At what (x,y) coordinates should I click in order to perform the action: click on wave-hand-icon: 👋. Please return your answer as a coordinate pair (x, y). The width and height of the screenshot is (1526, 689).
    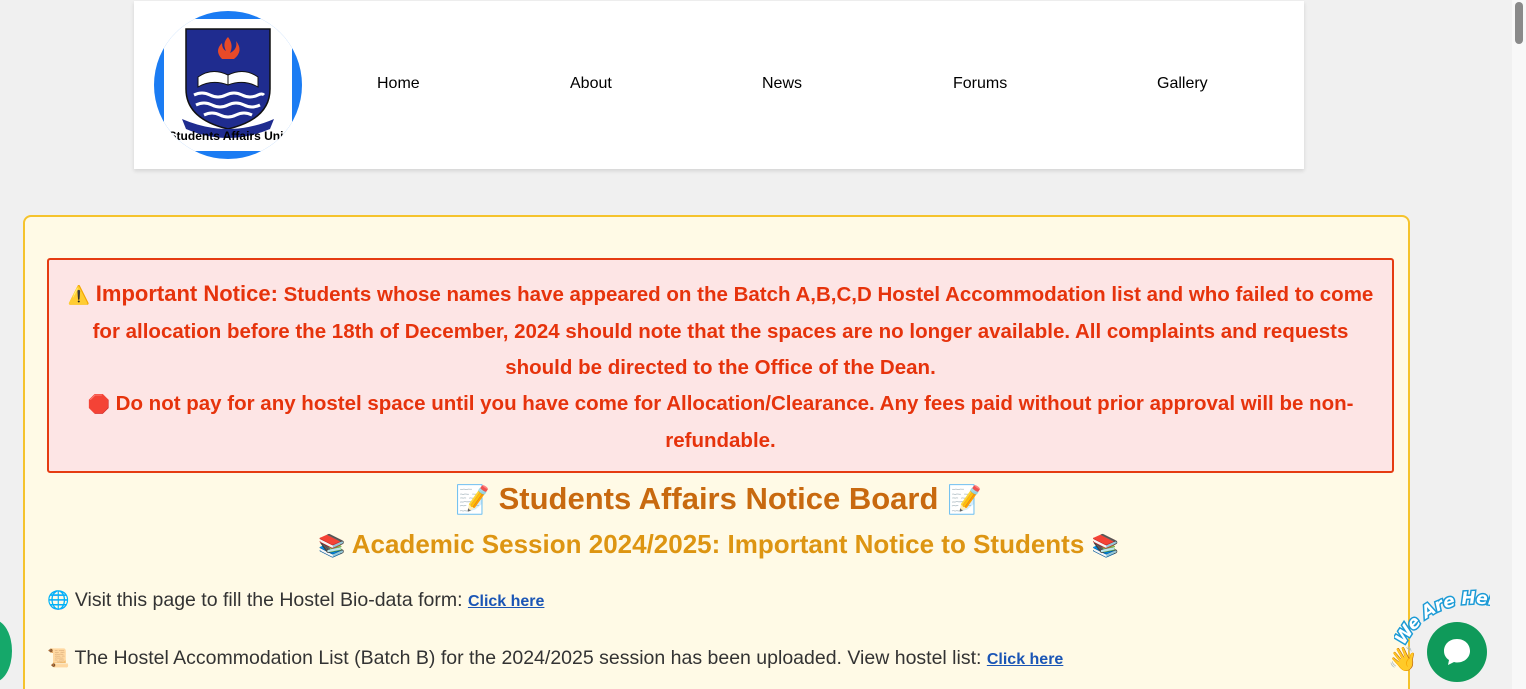
    Looking at the image, I should click on (1403, 659).